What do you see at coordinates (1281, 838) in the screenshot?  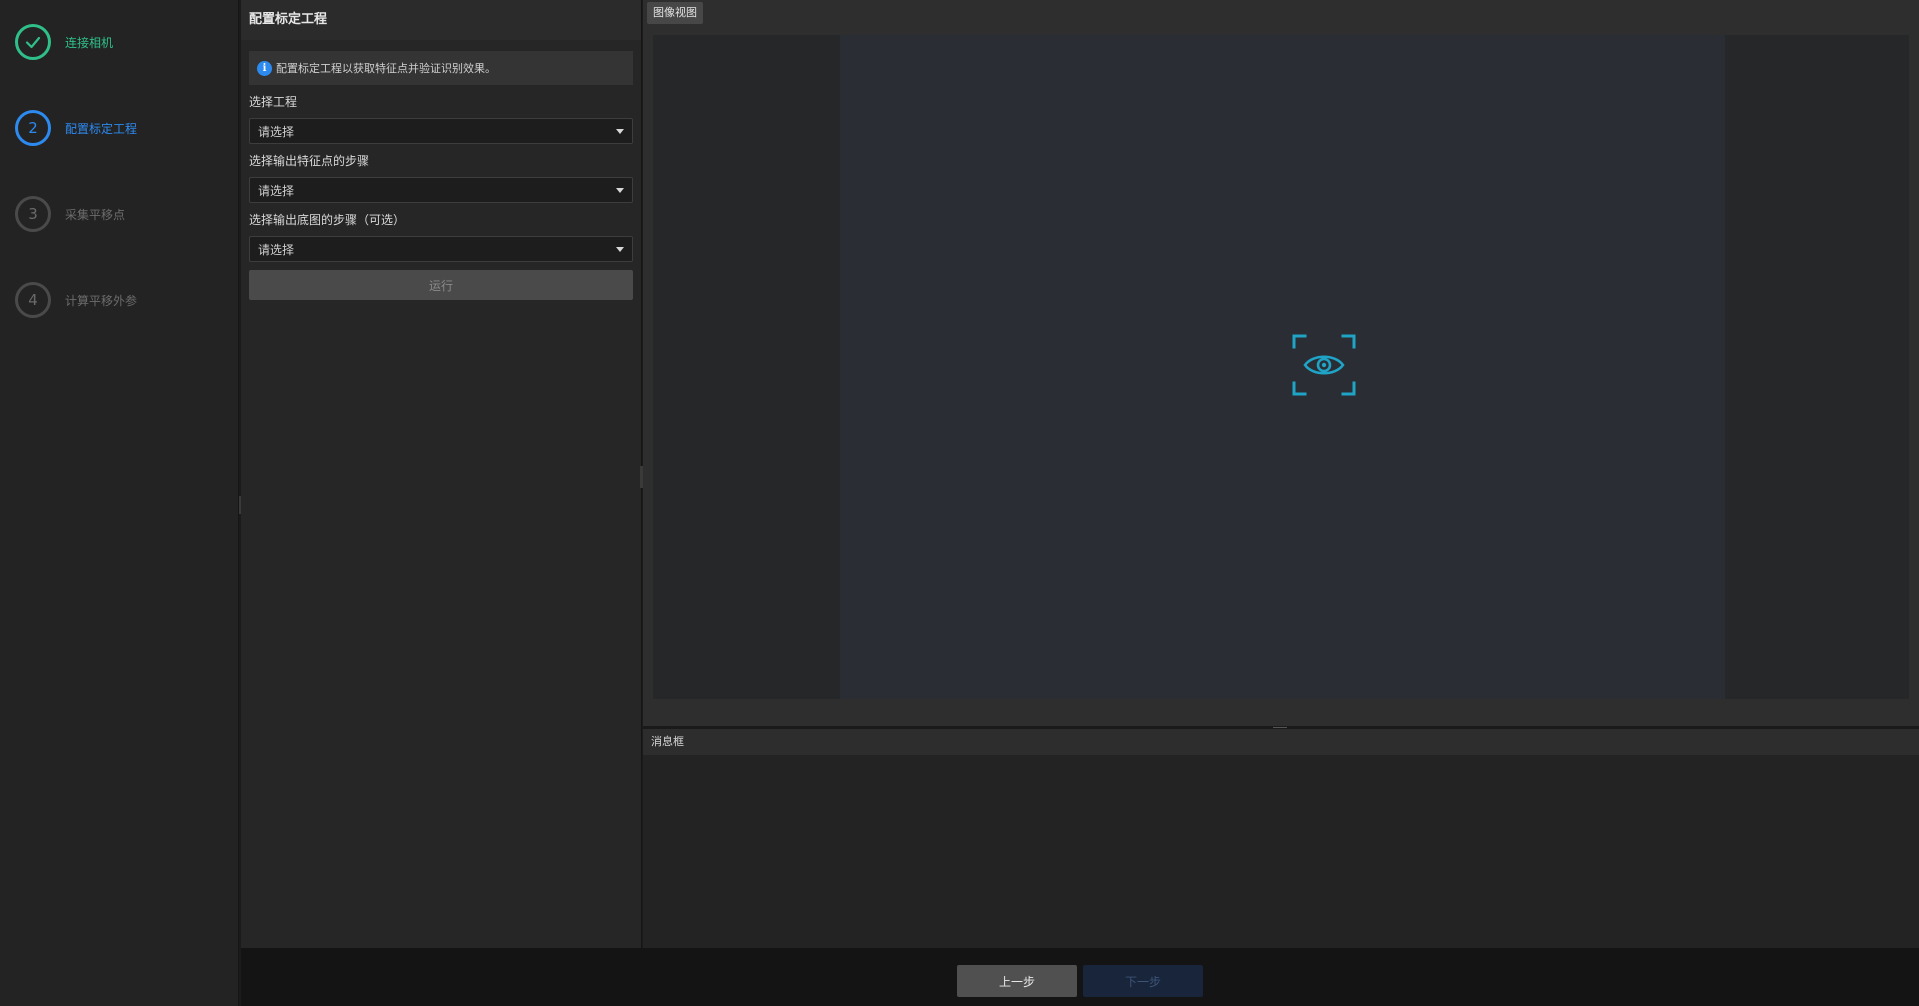 I see `message-box-panel: 消息框` at bounding box center [1281, 838].